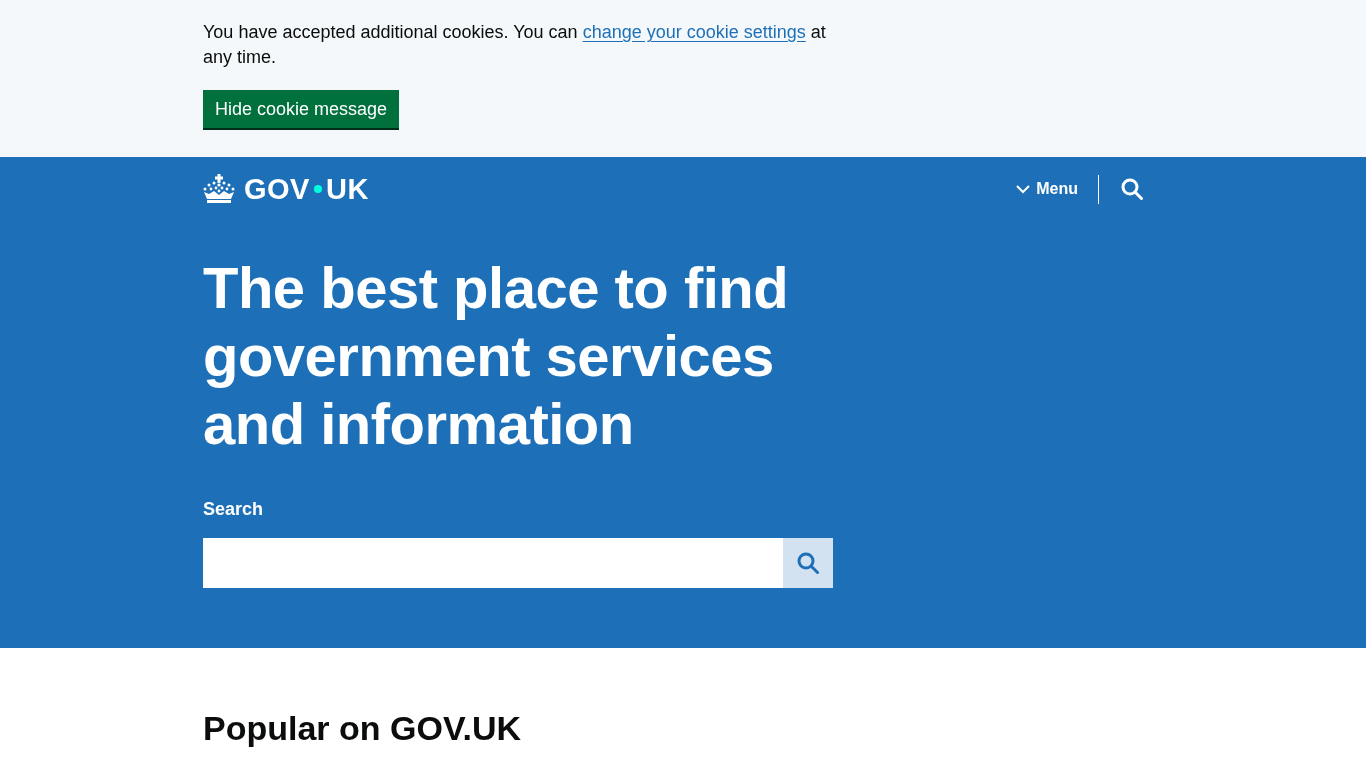  Describe the element at coordinates (493, 563) in the screenshot. I see `search-field` at that location.